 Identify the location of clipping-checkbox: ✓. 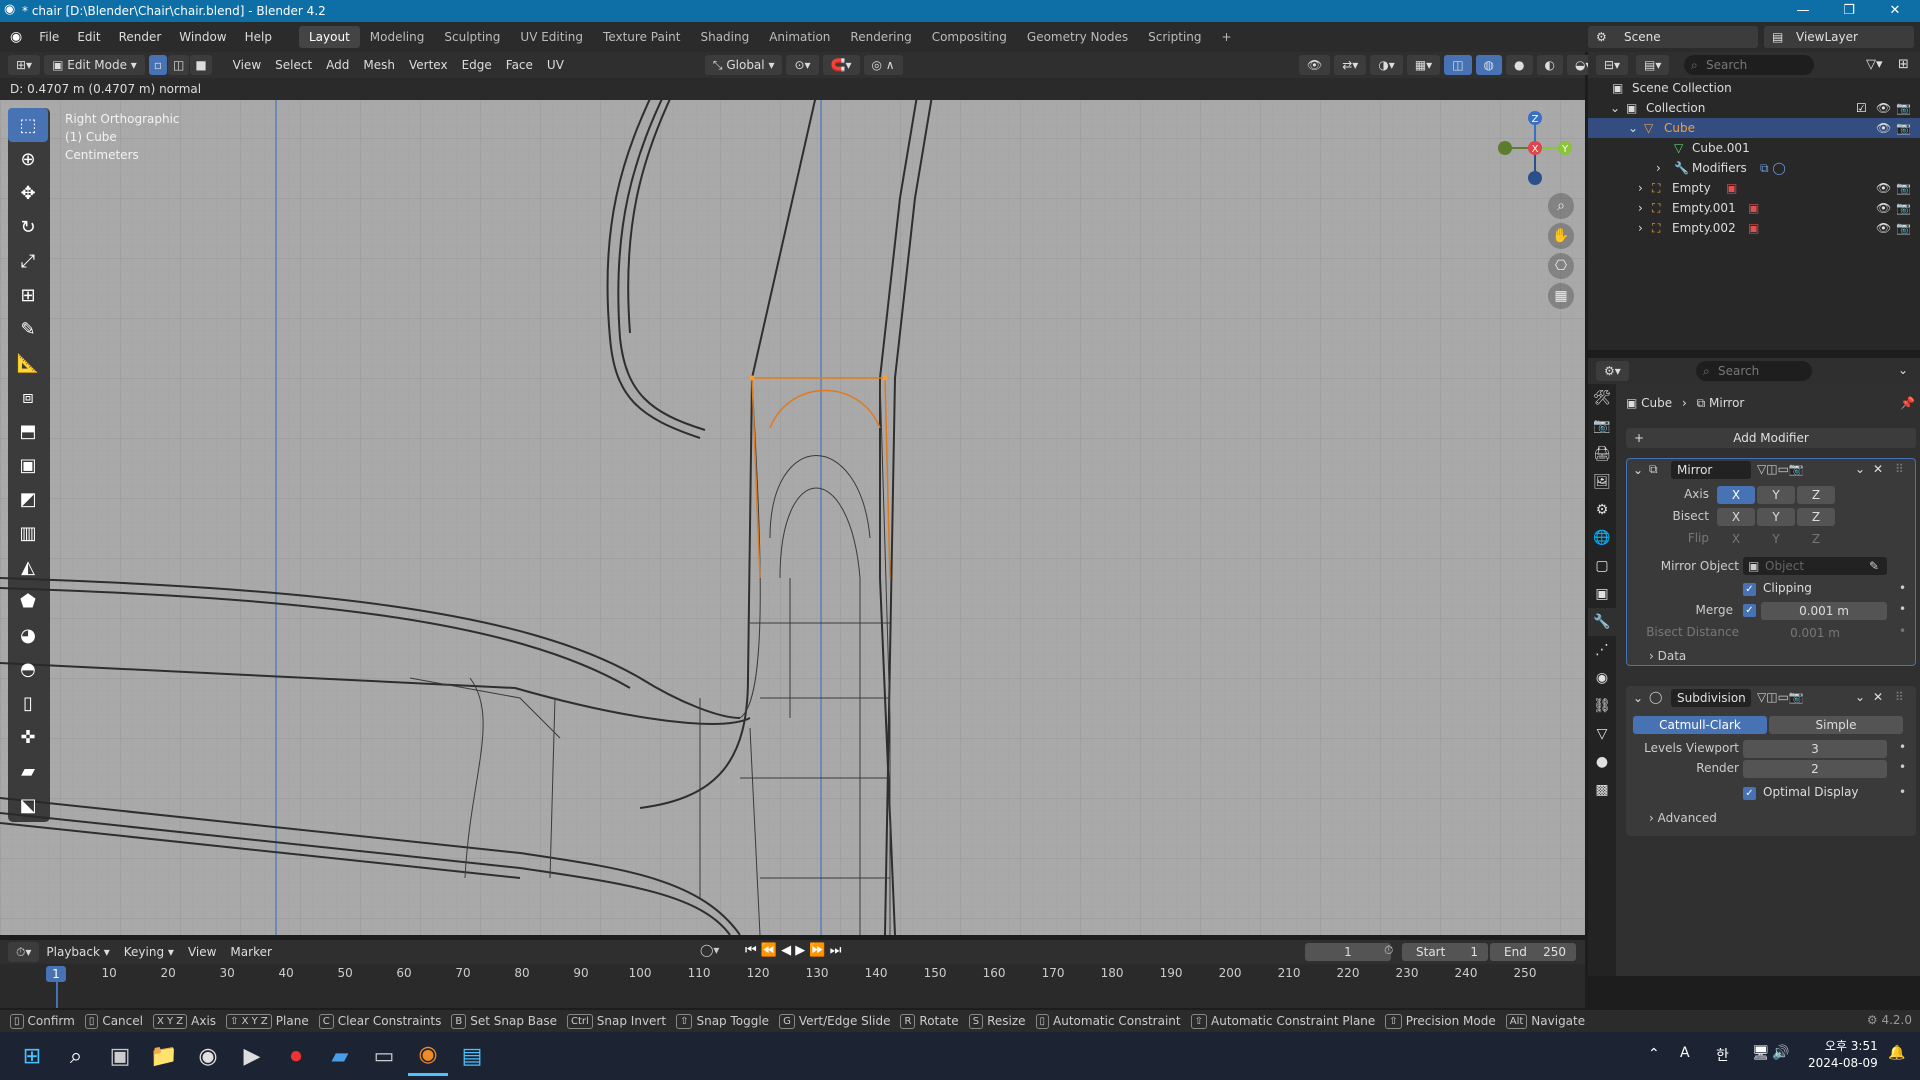
(1749, 589).